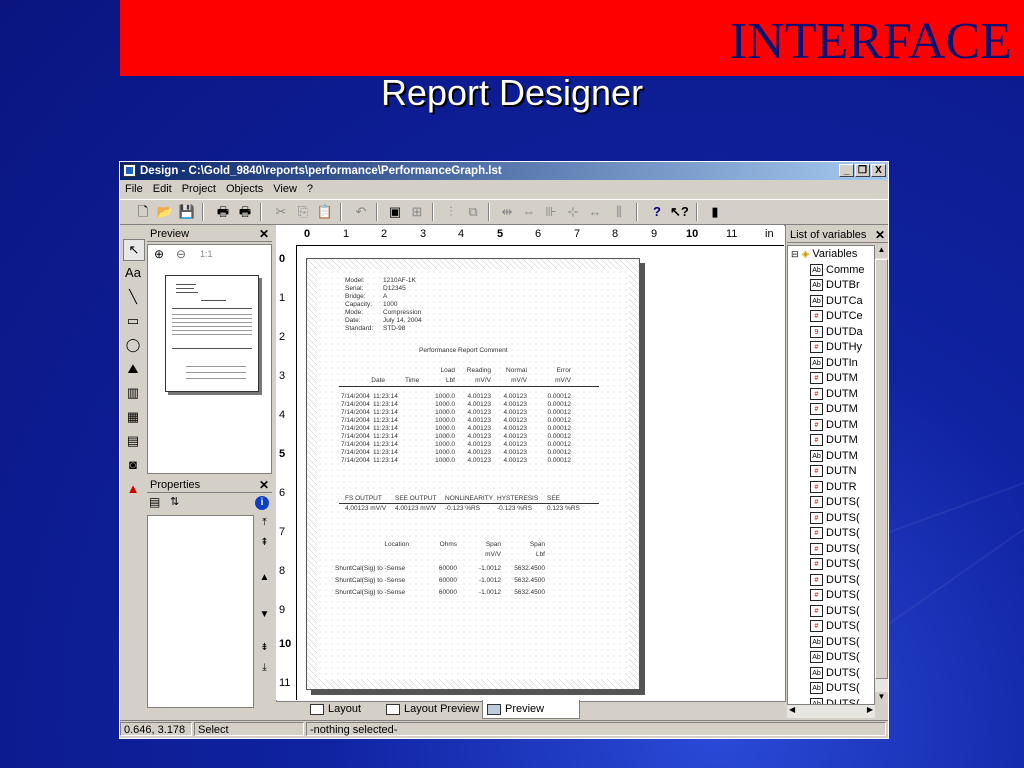  Describe the element at coordinates (264, 647) in the screenshot. I see `scroll-page-down-icon: ⇟` at that location.